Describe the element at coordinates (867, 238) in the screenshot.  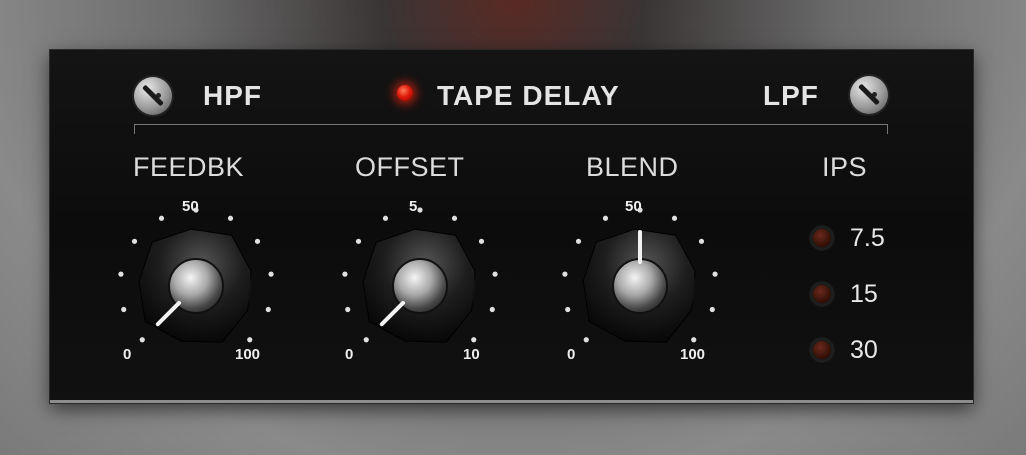
I see `ips-option-7-5: 7.5` at that location.